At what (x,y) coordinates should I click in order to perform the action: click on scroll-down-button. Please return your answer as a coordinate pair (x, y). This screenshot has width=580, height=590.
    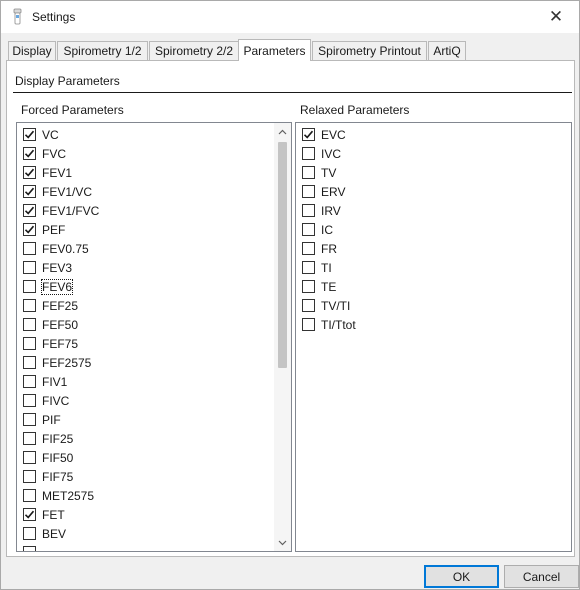
    Looking at the image, I should click on (282, 542).